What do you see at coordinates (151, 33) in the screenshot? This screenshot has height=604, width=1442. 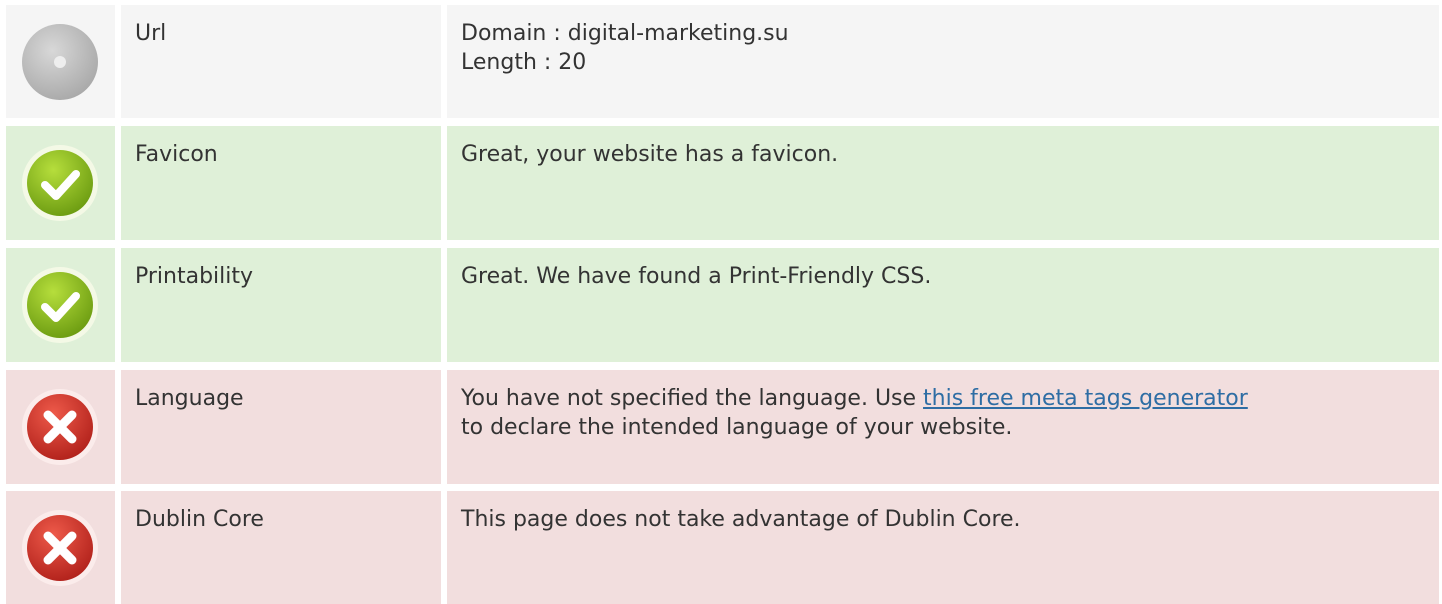 I see `row-label: Url` at bounding box center [151, 33].